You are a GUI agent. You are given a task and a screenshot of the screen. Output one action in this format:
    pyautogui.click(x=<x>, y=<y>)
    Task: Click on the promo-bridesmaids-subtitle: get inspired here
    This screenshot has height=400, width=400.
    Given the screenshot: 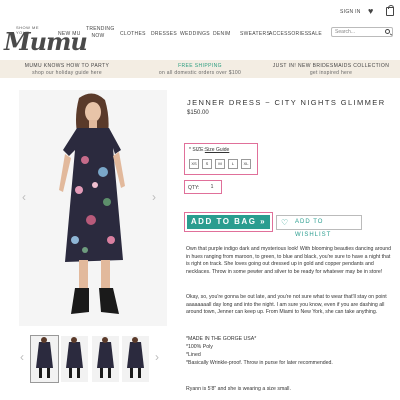 What is the action you would take?
    pyautogui.click(x=331, y=73)
    